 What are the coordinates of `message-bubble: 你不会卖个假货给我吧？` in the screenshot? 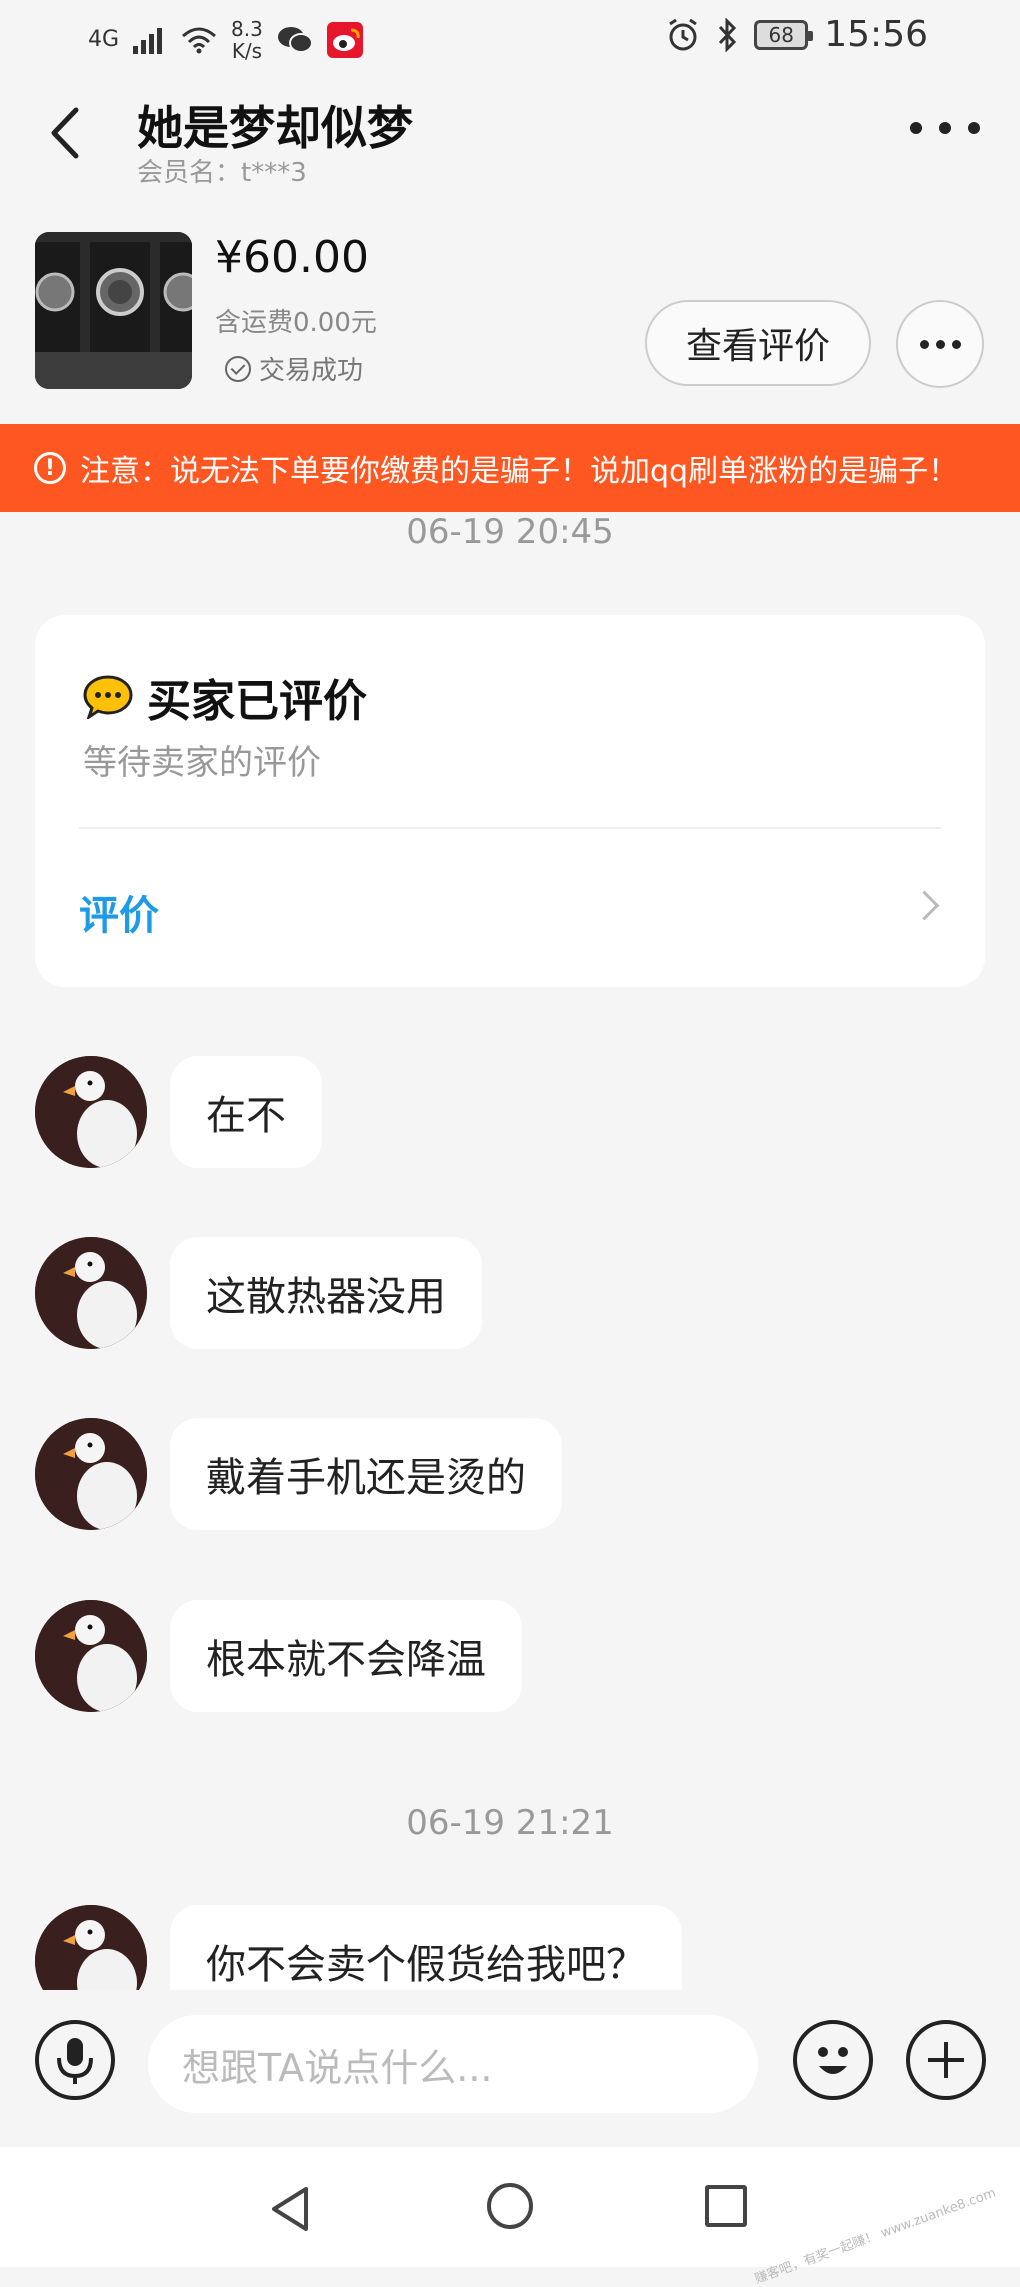 It's located at (426, 1947).